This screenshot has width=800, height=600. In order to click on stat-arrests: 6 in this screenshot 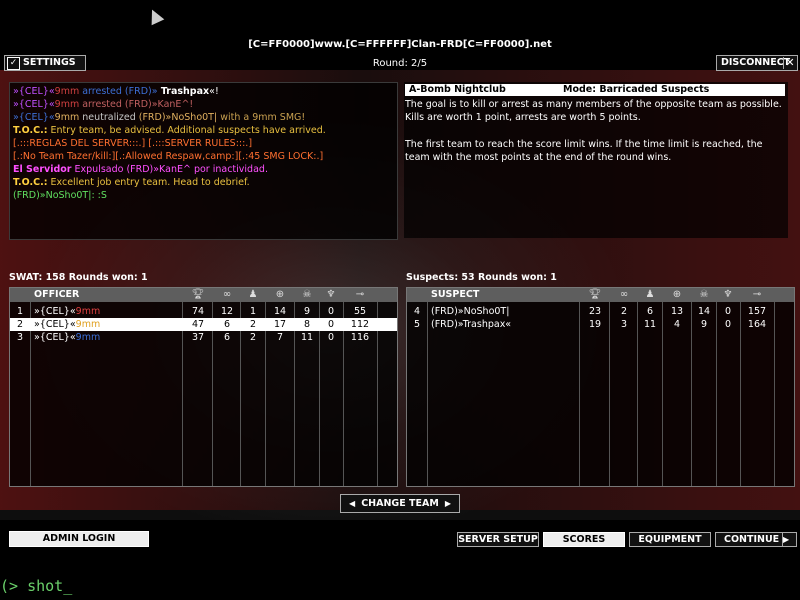, I will do `click(650, 311)`.